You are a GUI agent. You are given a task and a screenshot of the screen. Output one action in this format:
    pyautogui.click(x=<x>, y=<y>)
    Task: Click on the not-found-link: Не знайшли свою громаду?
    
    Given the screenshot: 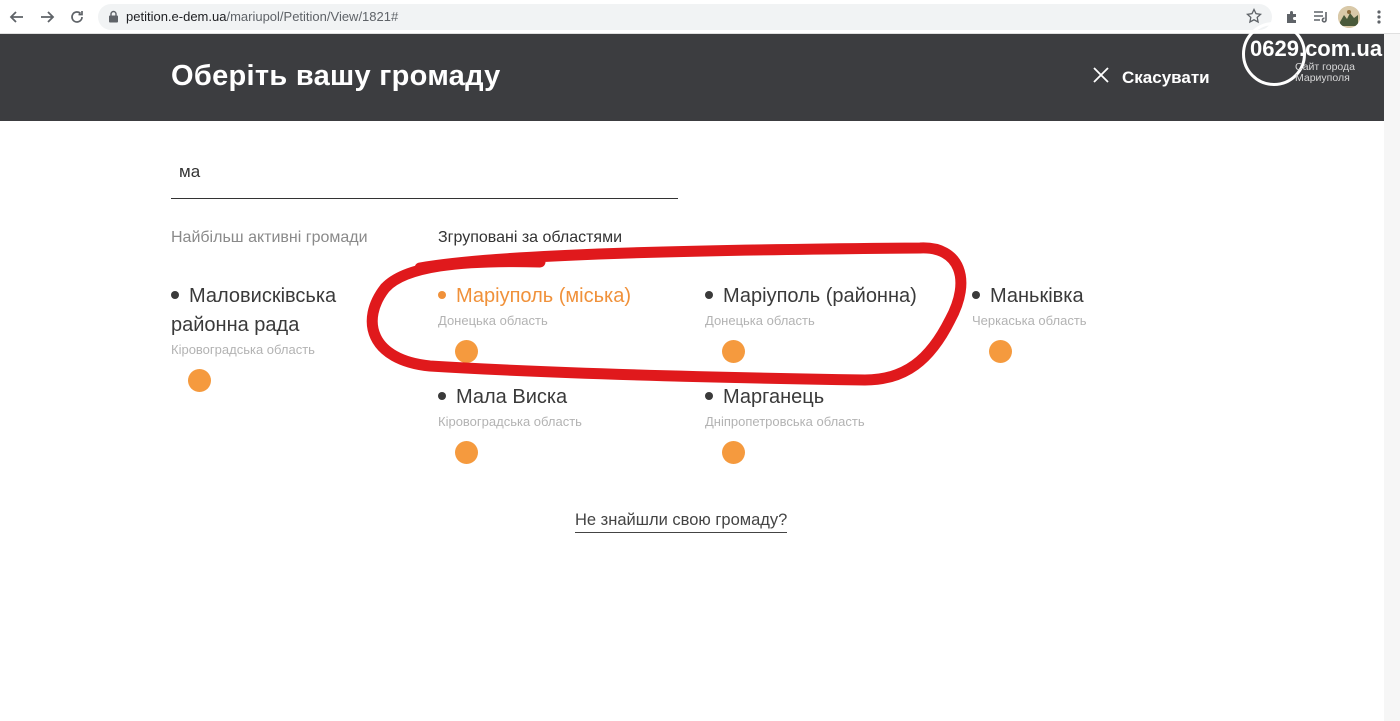 What is the action you would take?
    pyautogui.click(x=681, y=522)
    